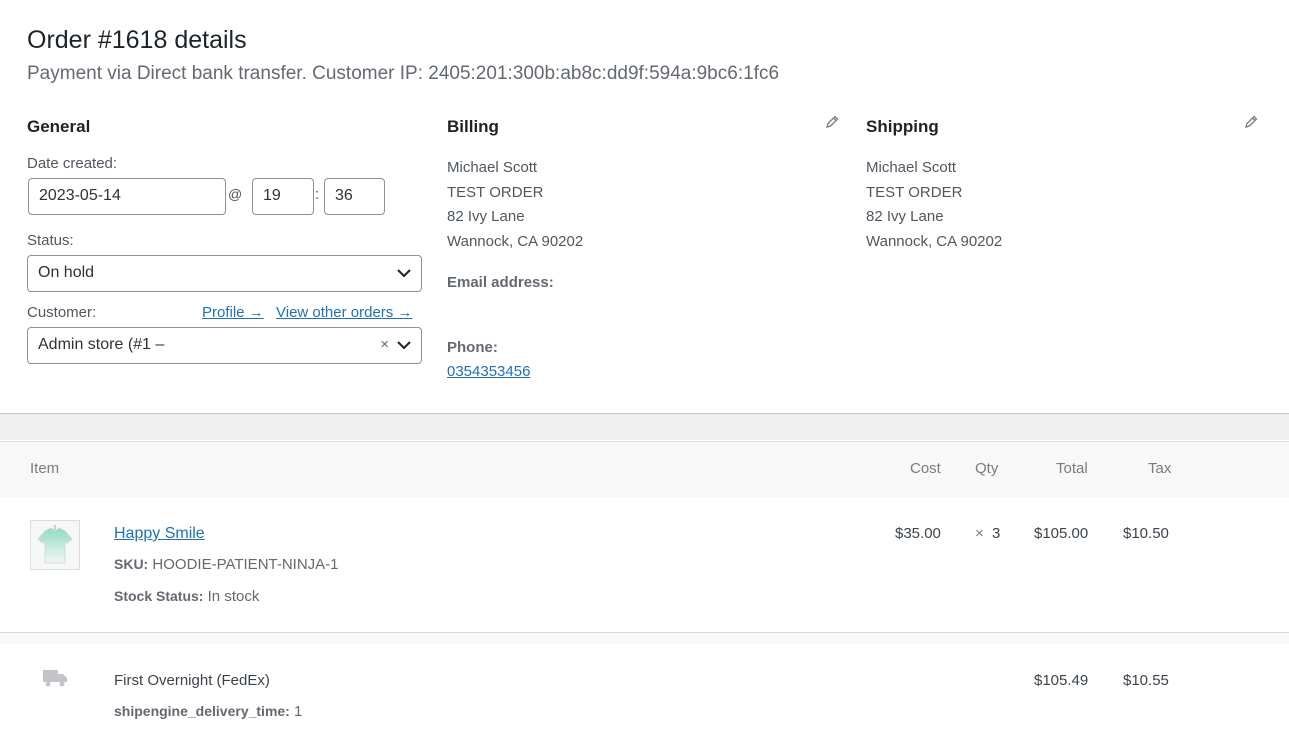 This screenshot has height=741, width=1289. I want to click on shipping-heading: Shipping, so click(902, 126).